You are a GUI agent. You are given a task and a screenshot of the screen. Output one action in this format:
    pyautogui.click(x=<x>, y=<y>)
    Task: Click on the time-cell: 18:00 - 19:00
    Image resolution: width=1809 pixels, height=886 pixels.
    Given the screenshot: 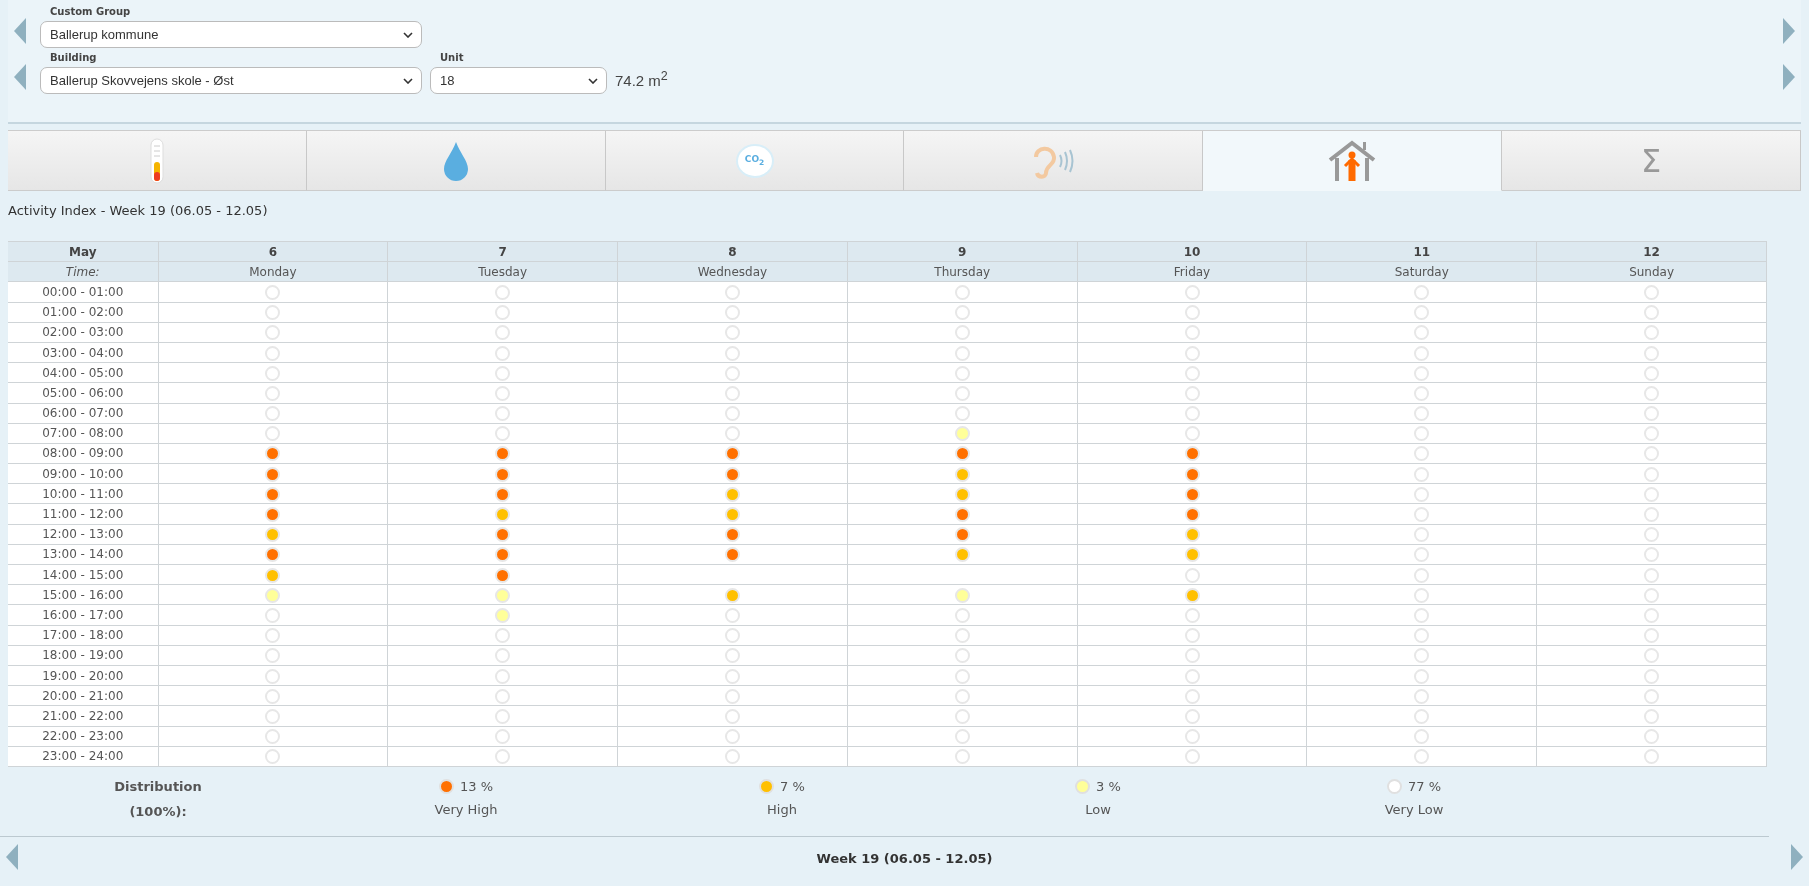 What is the action you would take?
    pyautogui.click(x=83, y=655)
    